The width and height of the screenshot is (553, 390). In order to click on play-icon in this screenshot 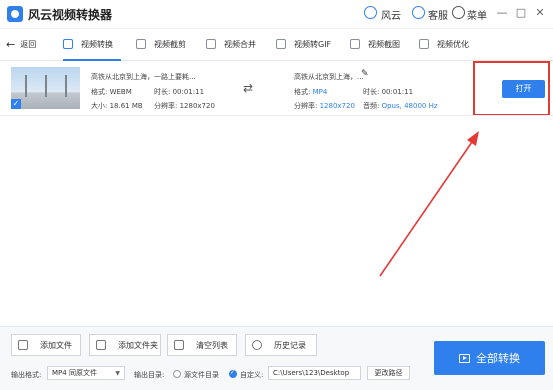, I will do `click(464, 358)`.